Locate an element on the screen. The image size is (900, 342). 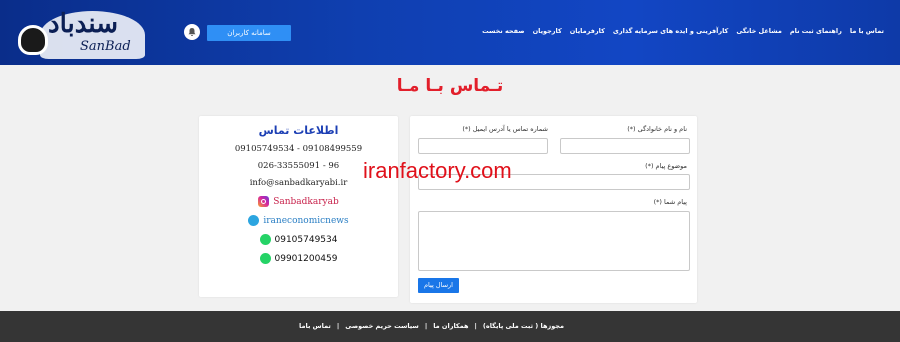
telegram-icon is located at coordinates (254, 220).